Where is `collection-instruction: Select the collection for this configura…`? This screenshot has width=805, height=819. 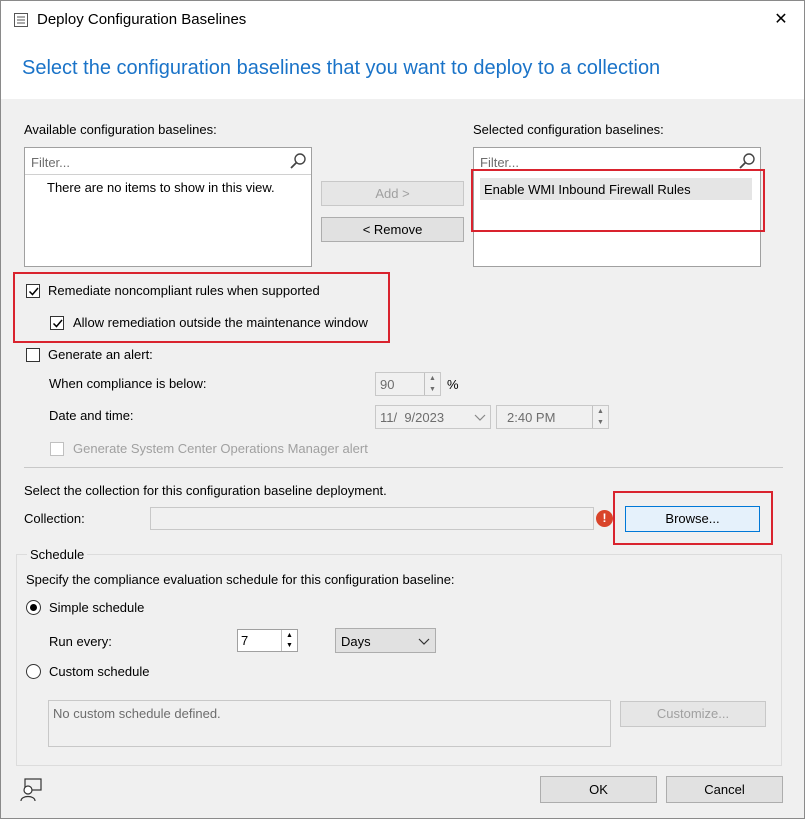
collection-instruction: Select the collection for this configura… is located at coordinates (205, 490).